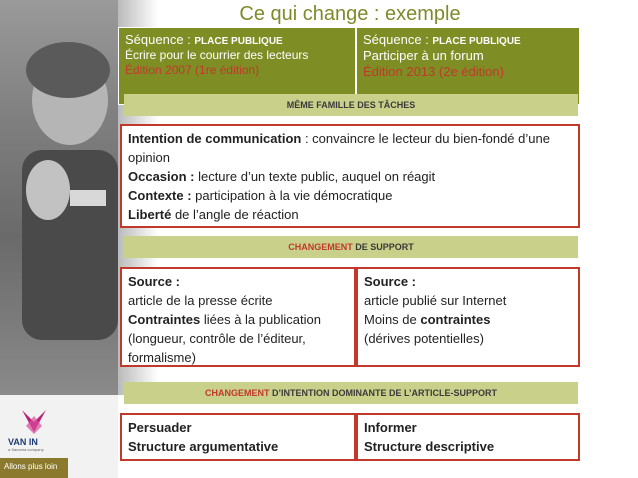 This screenshot has width=638, height=478. Describe the element at coordinates (351, 105) in the screenshot. I see `band-meme-famille: Même famille des tâches` at that location.